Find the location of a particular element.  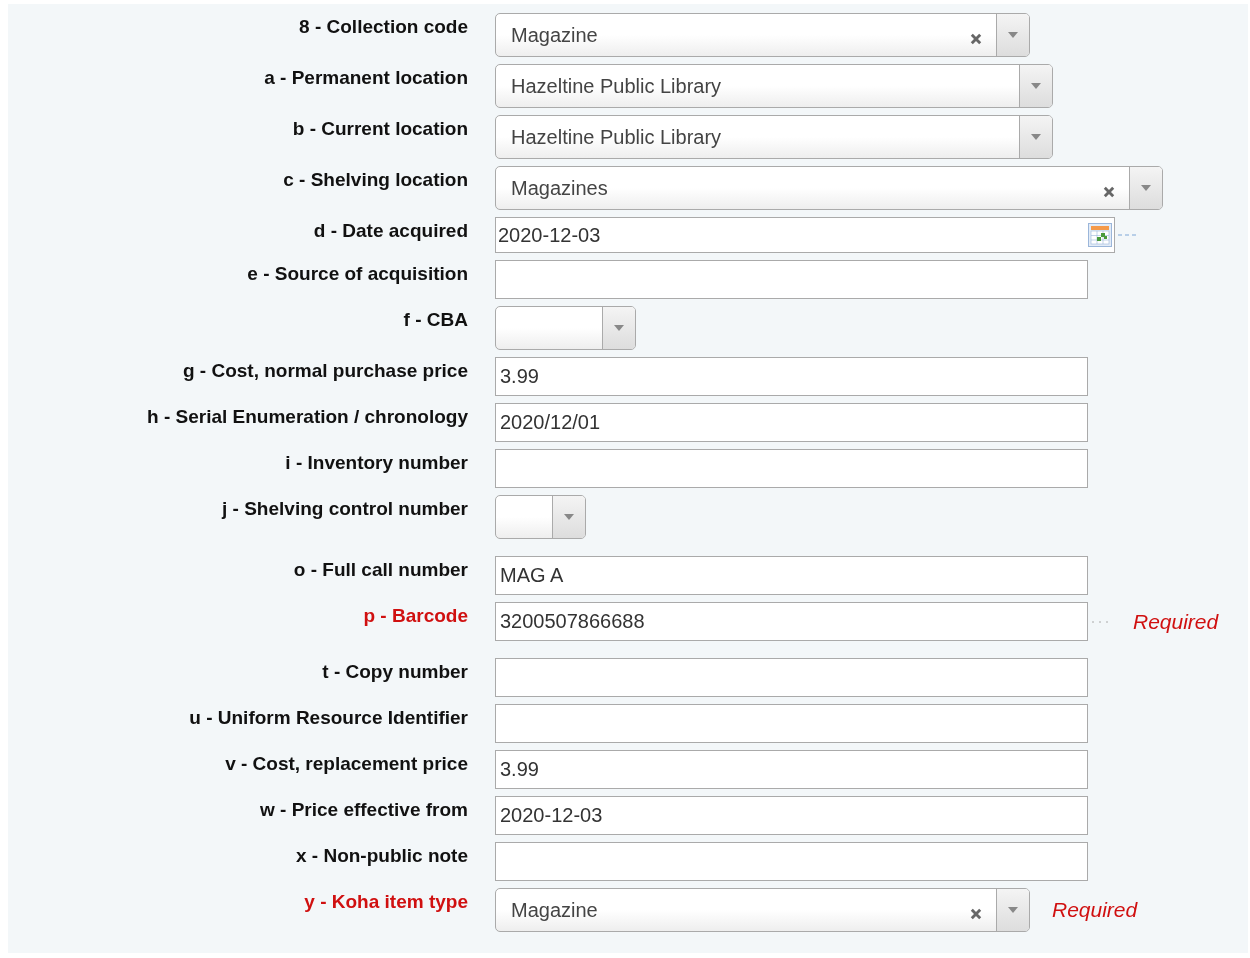

field-label: t - Copy number is located at coordinates (394, 671).